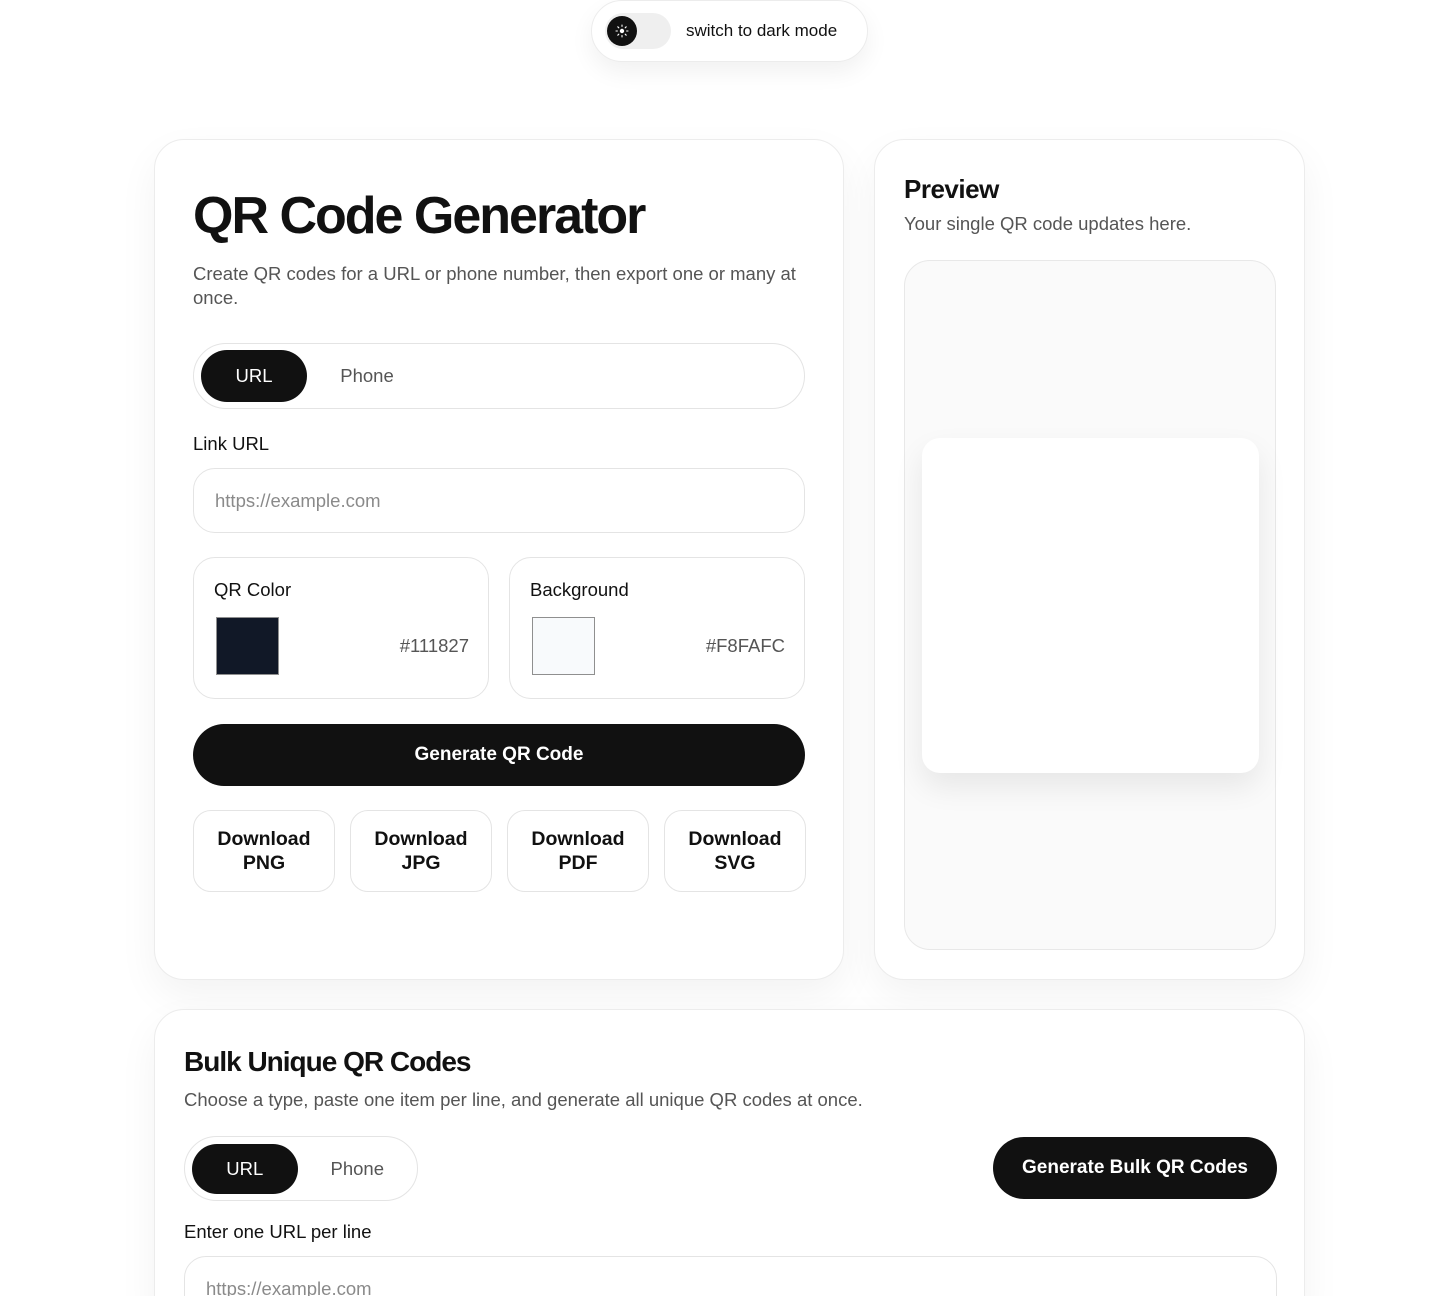 This screenshot has height=1296, width=1440. What do you see at coordinates (245, 1168) in the screenshot?
I see `bulk-tab-url: URL` at bounding box center [245, 1168].